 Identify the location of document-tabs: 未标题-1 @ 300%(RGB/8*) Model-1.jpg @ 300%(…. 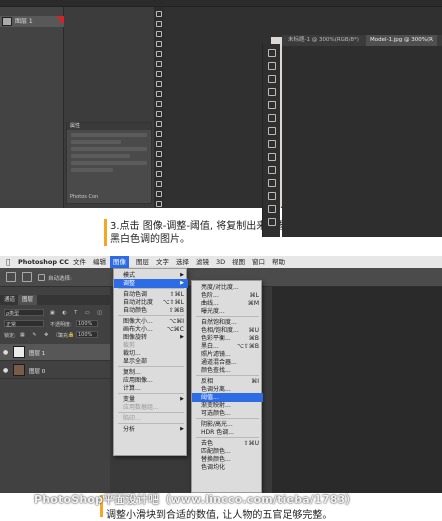
(362, 40).